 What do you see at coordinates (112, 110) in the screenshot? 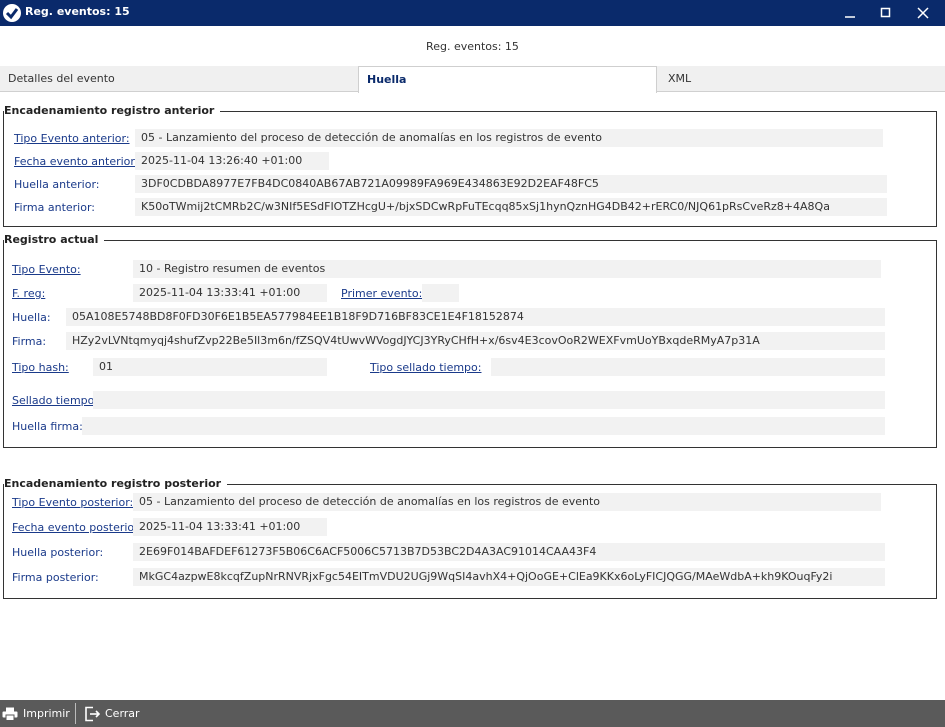
I see `group-anterior-legend: Encadenamiento registro anterior` at bounding box center [112, 110].